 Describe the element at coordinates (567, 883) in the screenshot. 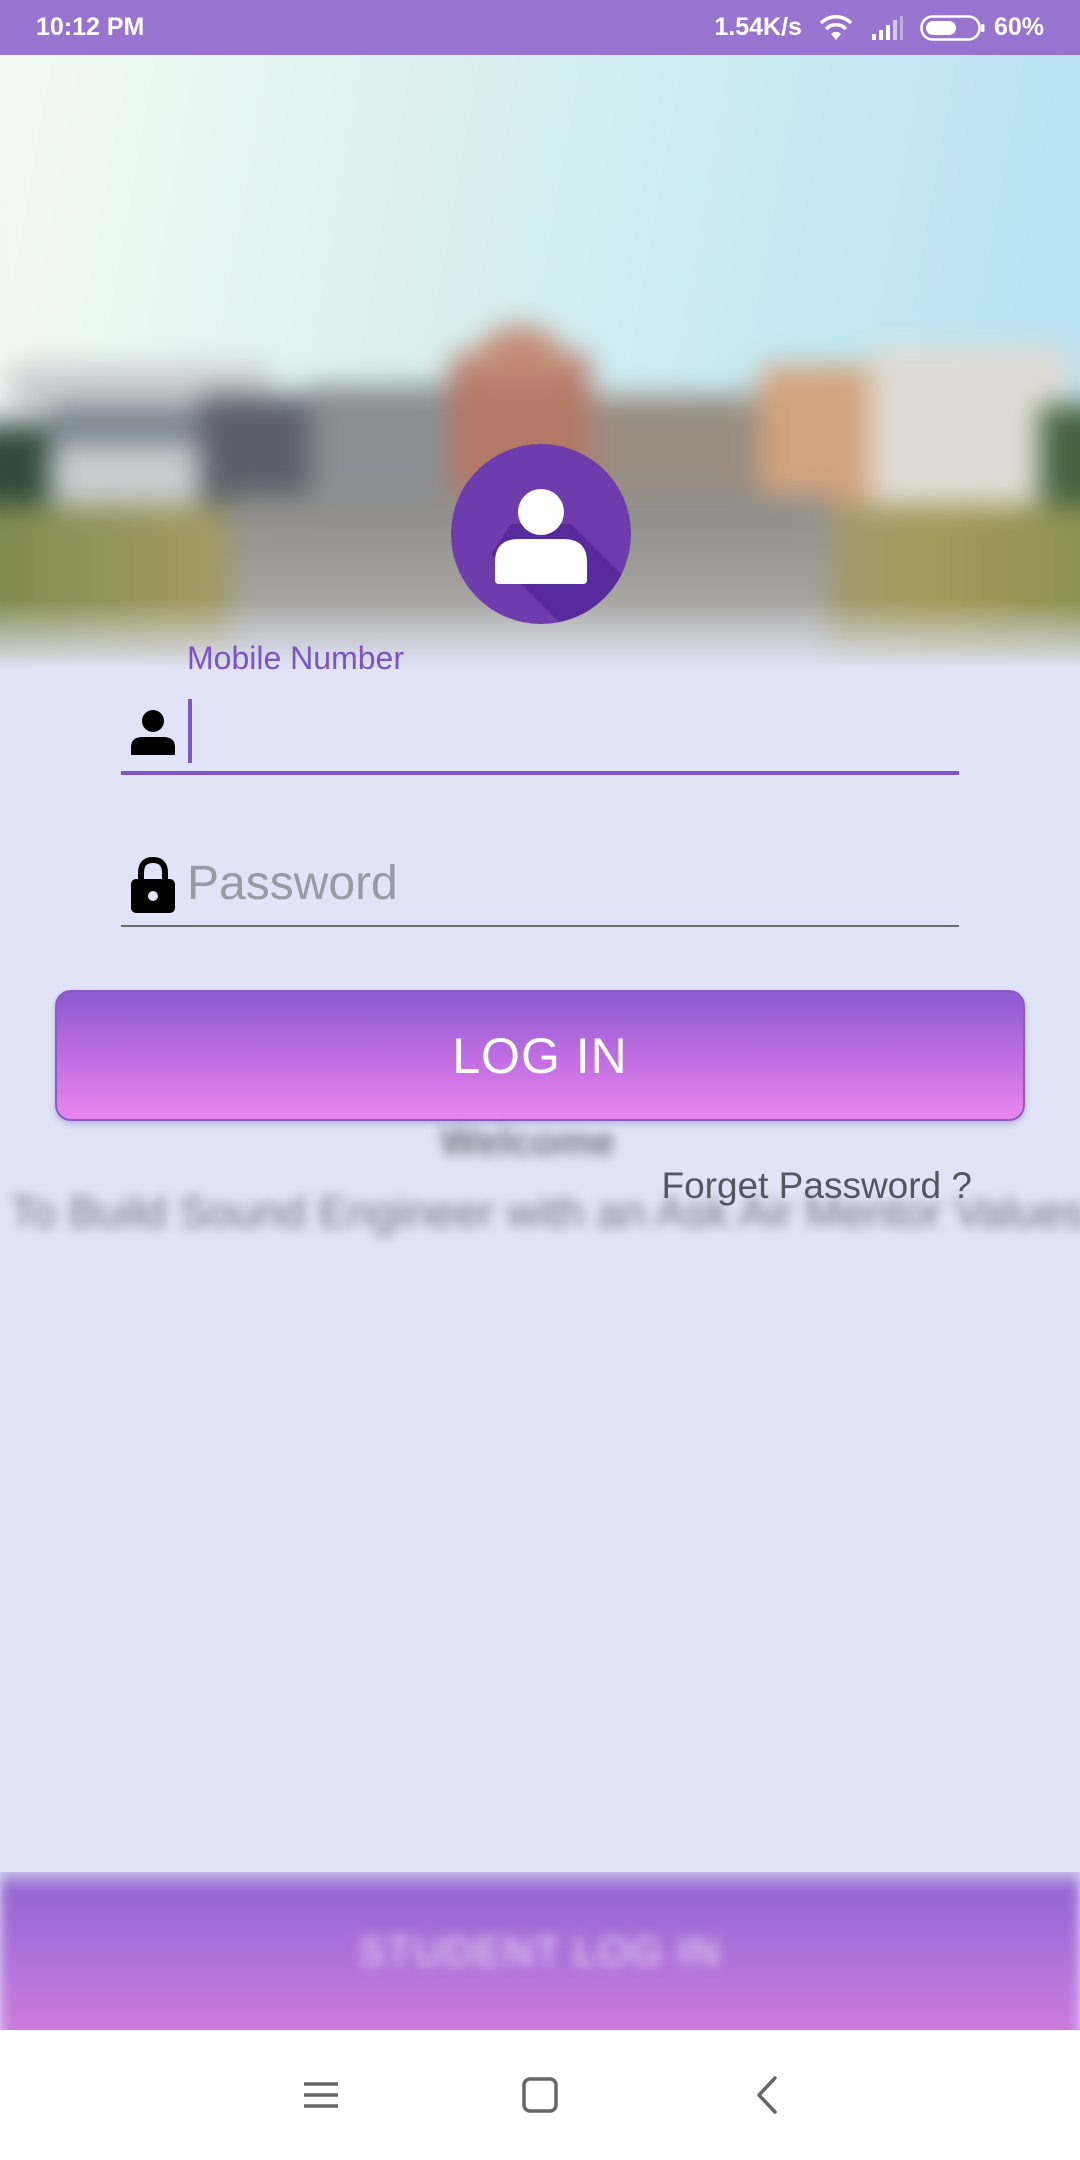

I see `password-input` at that location.